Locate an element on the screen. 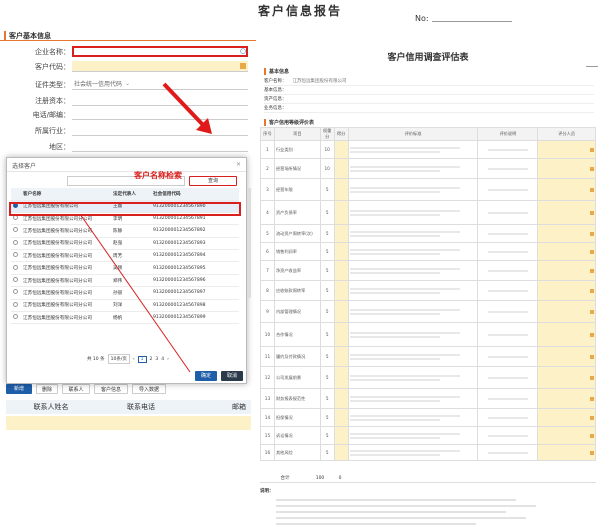 The width and height of the screenshot is (600, 529). red-link-line is located at coordinates (135, 293).